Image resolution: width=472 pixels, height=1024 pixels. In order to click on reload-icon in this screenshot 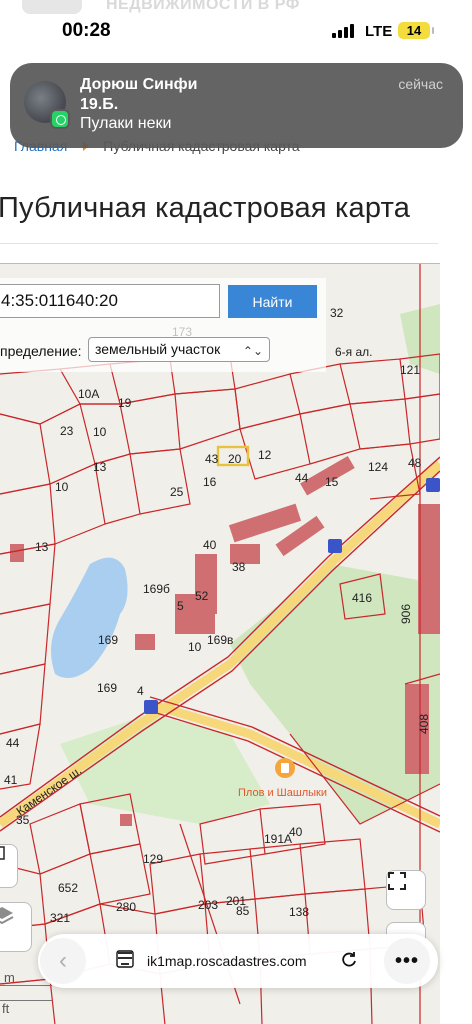, I will do `click(349, 960)`.